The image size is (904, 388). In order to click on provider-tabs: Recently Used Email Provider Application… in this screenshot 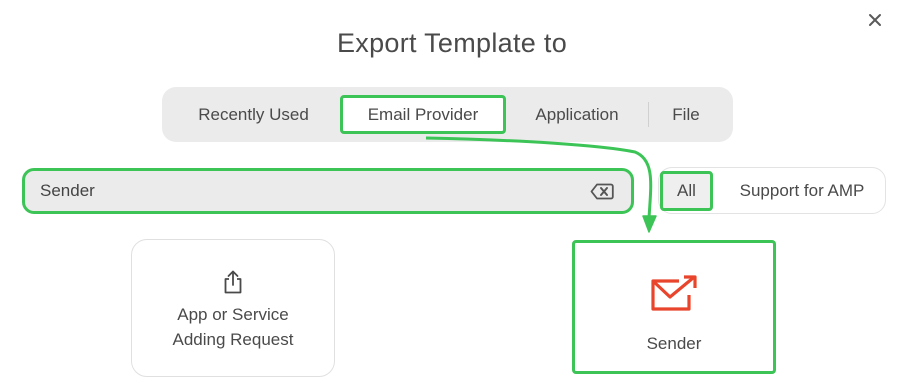, I will do `click(447, 114)`.